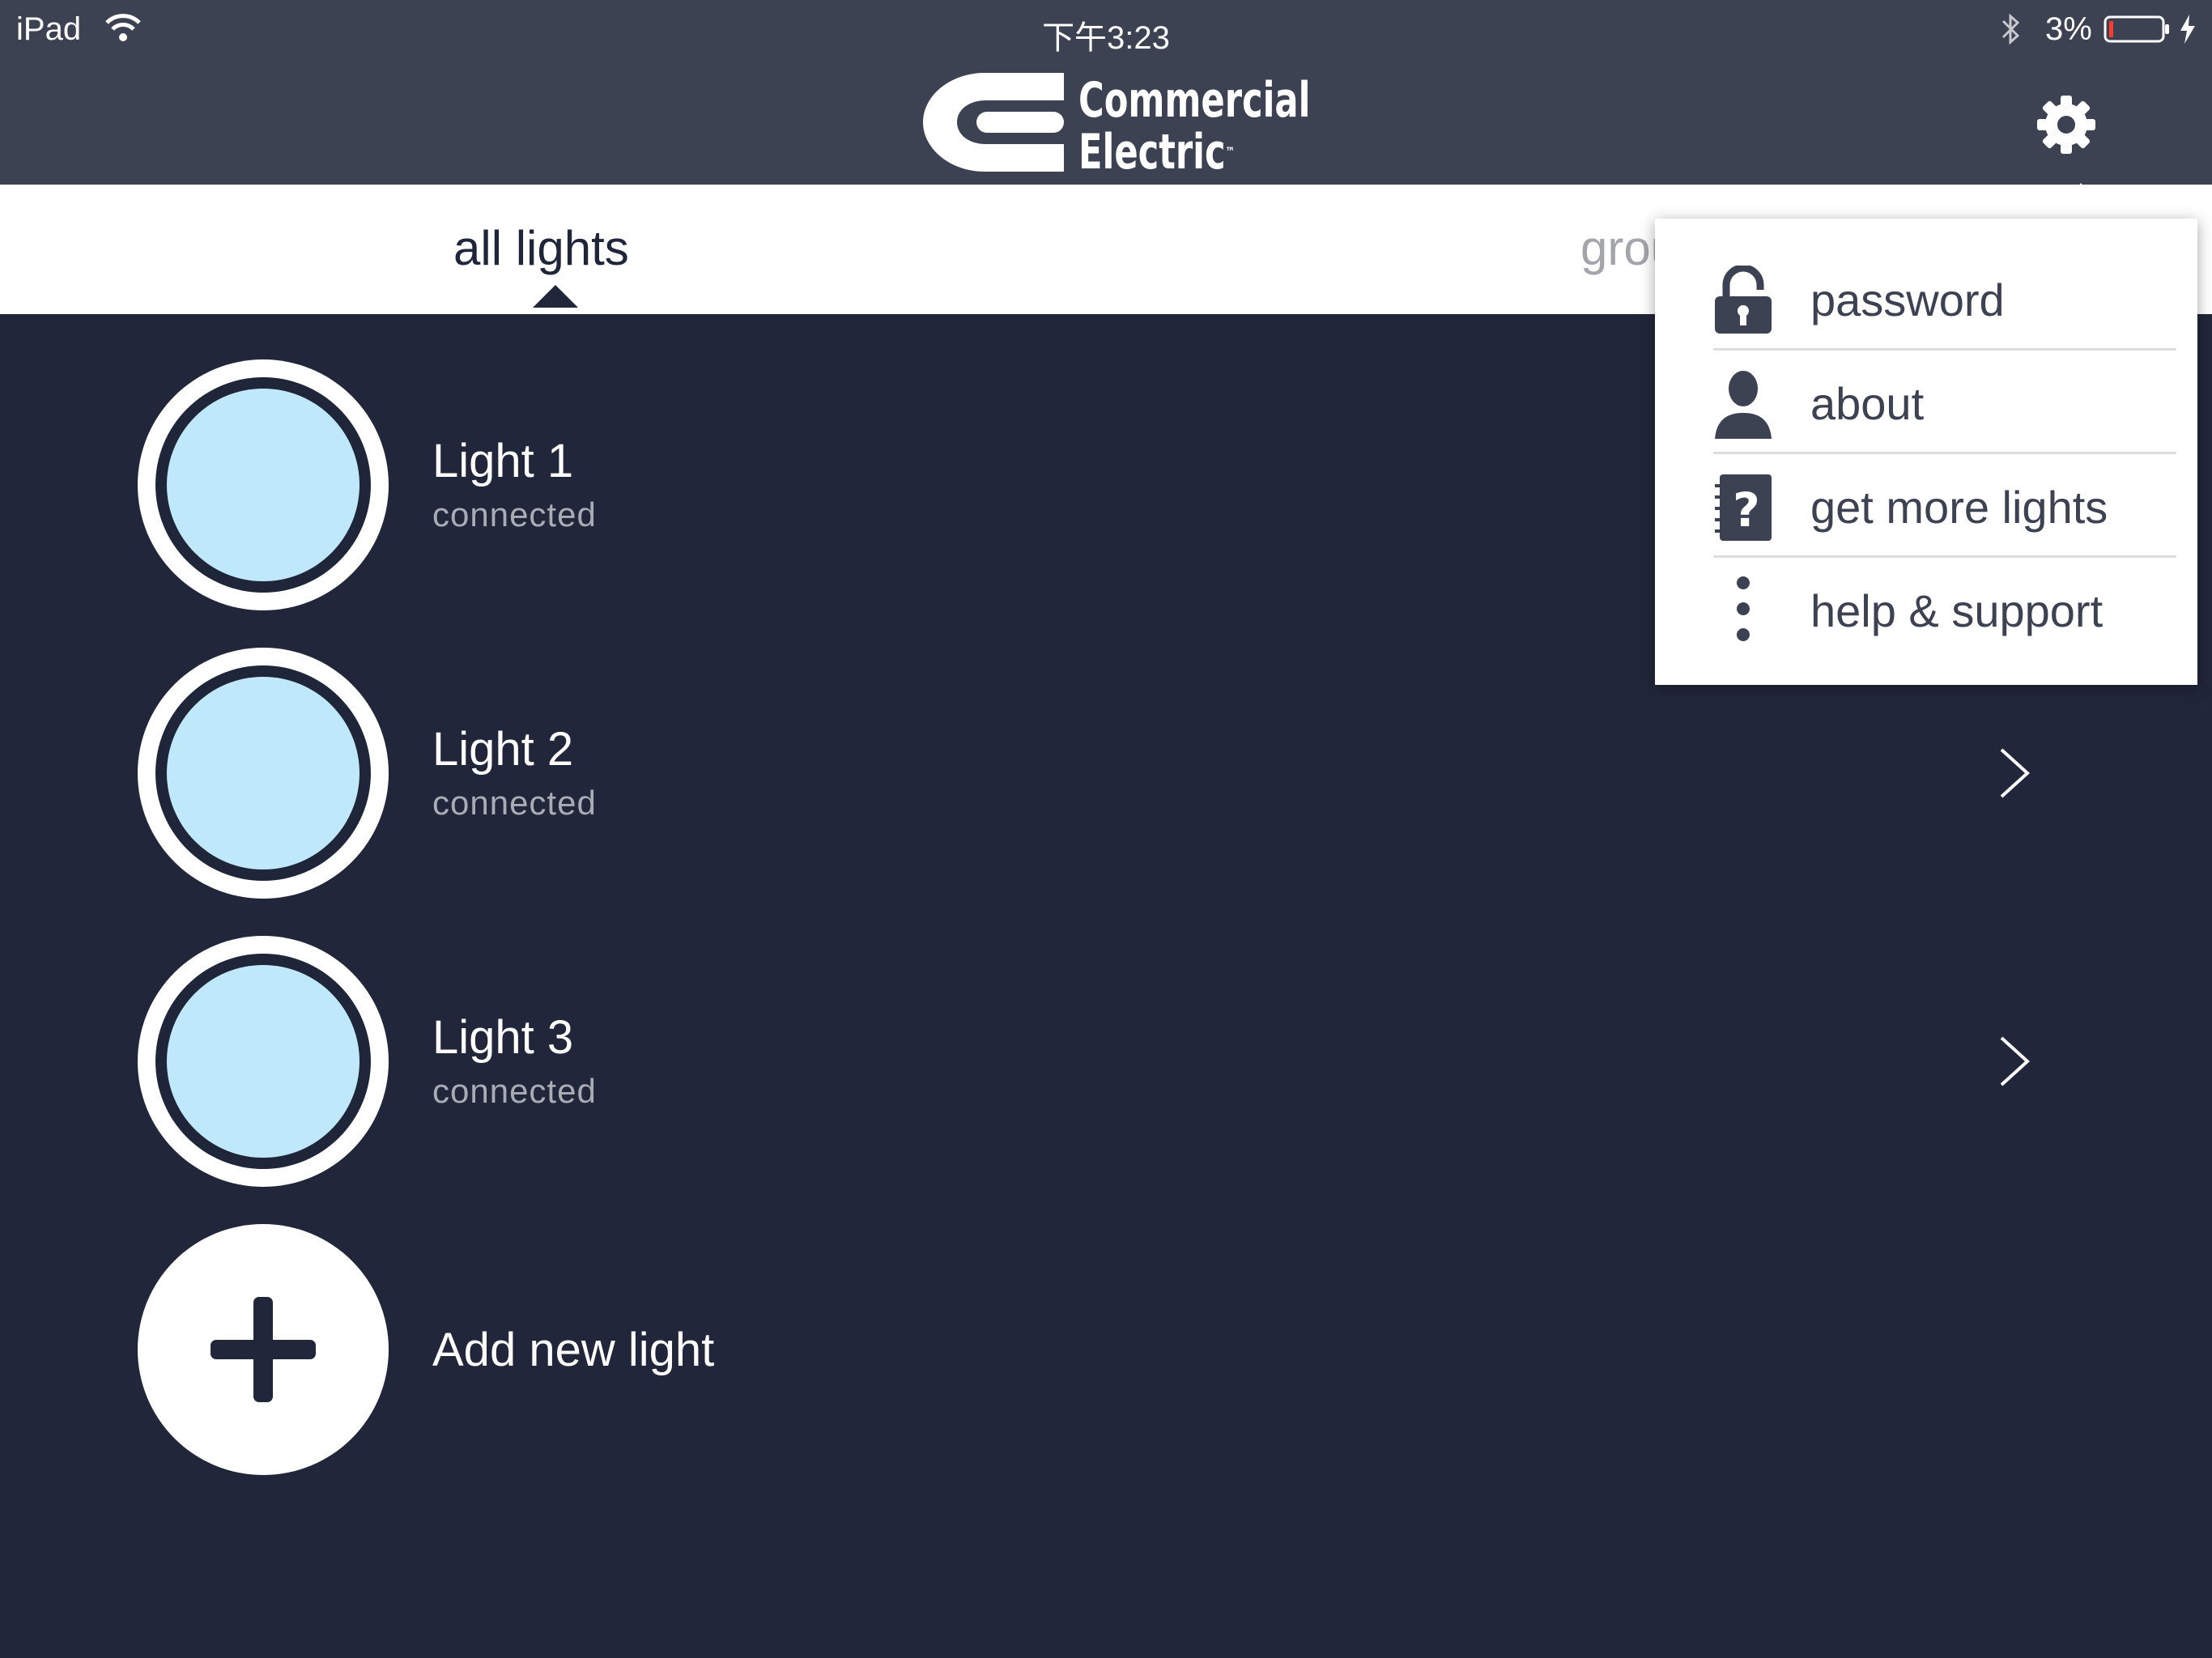  What do you see at coordinates (2066, 124) in the screenshot?
I see `gear-icon` at bounding box center [2066, 124].